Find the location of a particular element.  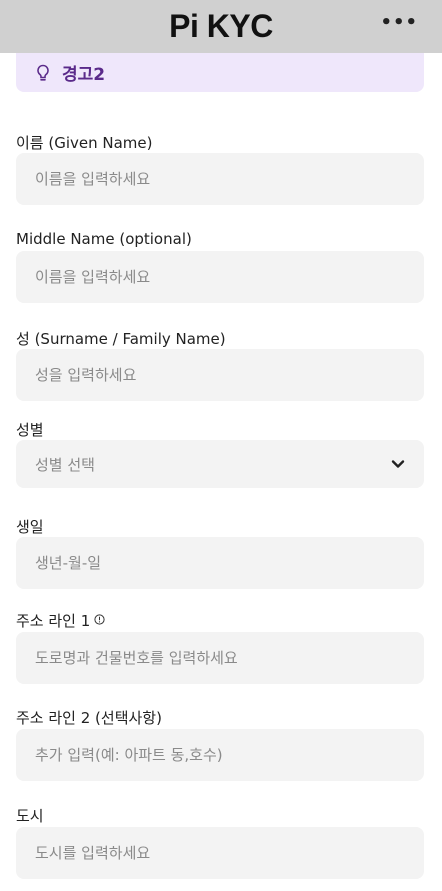

address-line1-input is located at coordinates (220, 658).